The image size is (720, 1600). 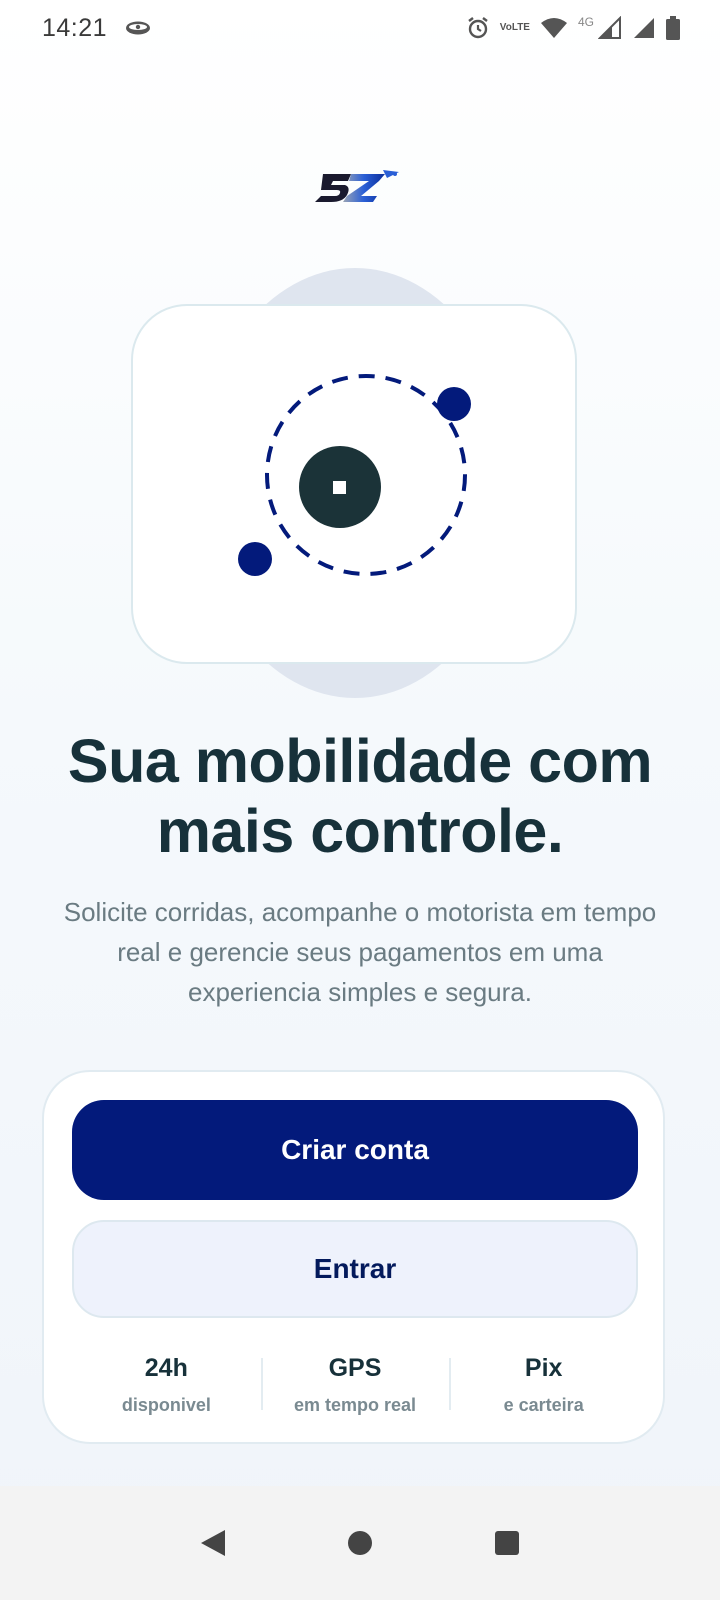 What do you see at coordinates (255, 559) in the screenshot?
I see `orbit-dot-bottom` at bounding box center [255, 559].